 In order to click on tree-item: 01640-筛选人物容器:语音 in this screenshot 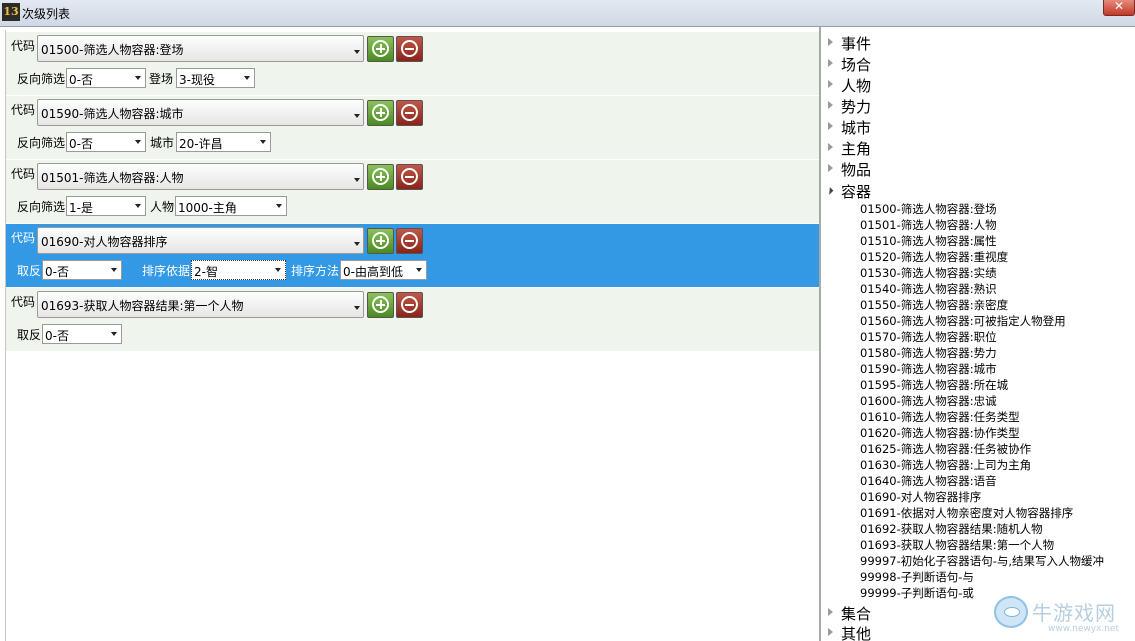, I will do `click(928, 481)`.